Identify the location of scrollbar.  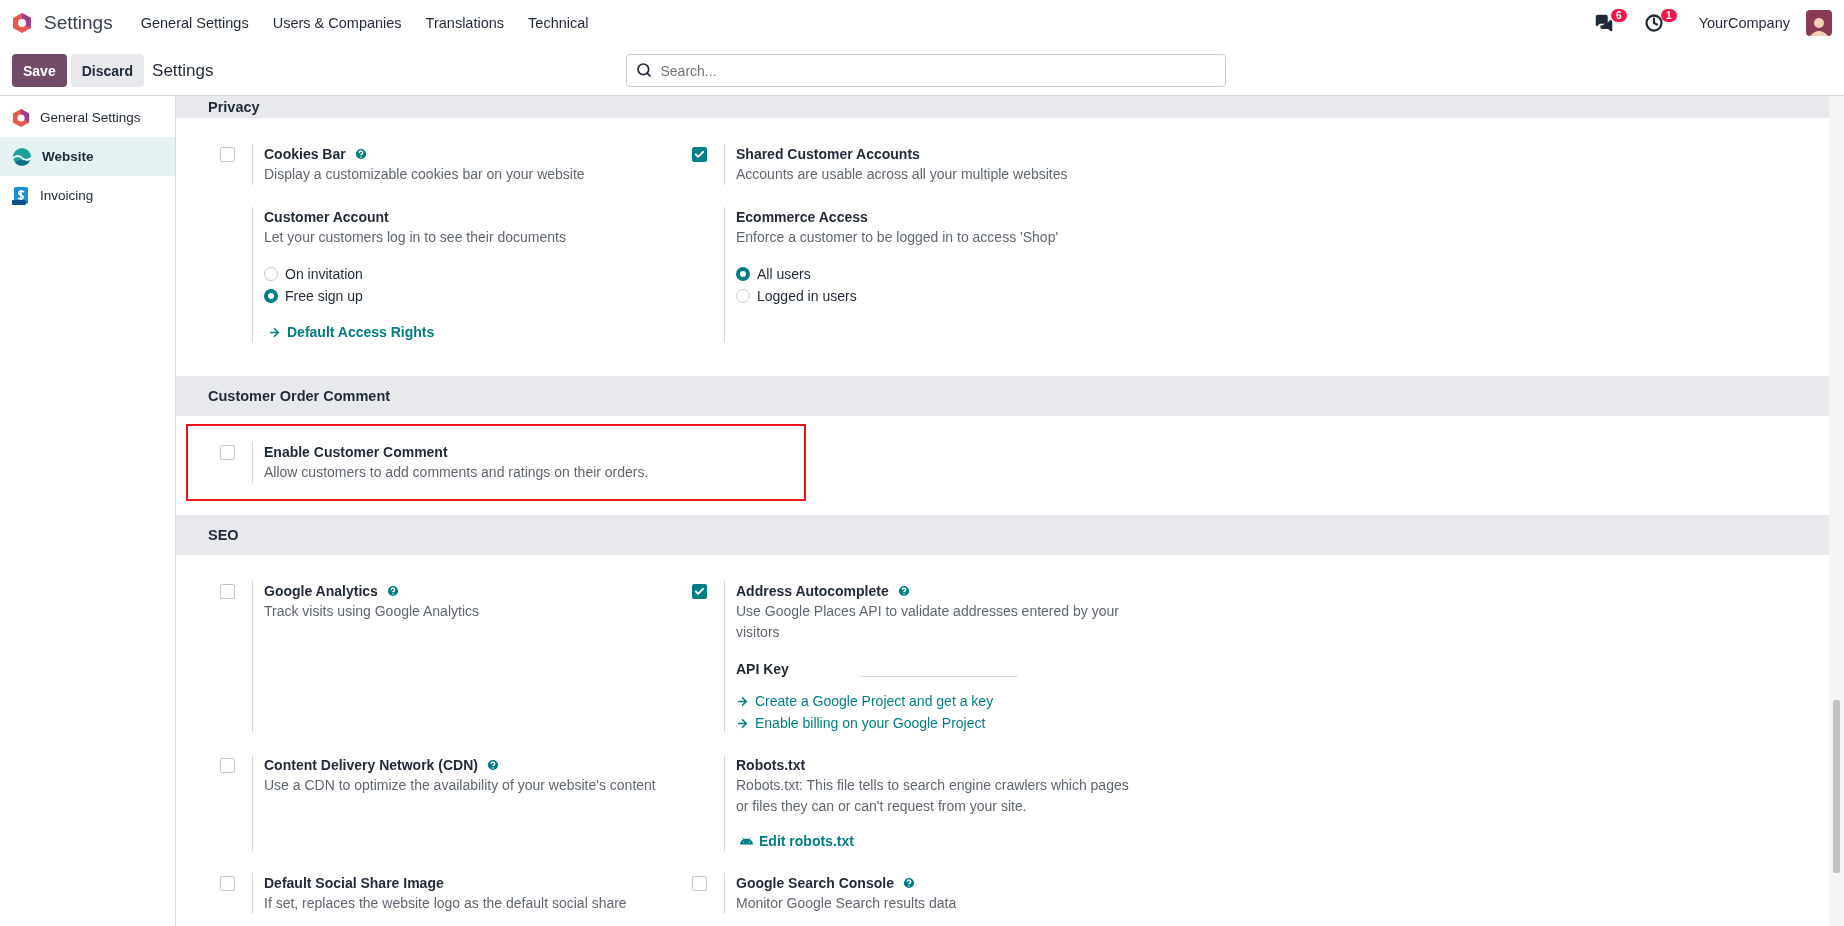
(1836, 511).